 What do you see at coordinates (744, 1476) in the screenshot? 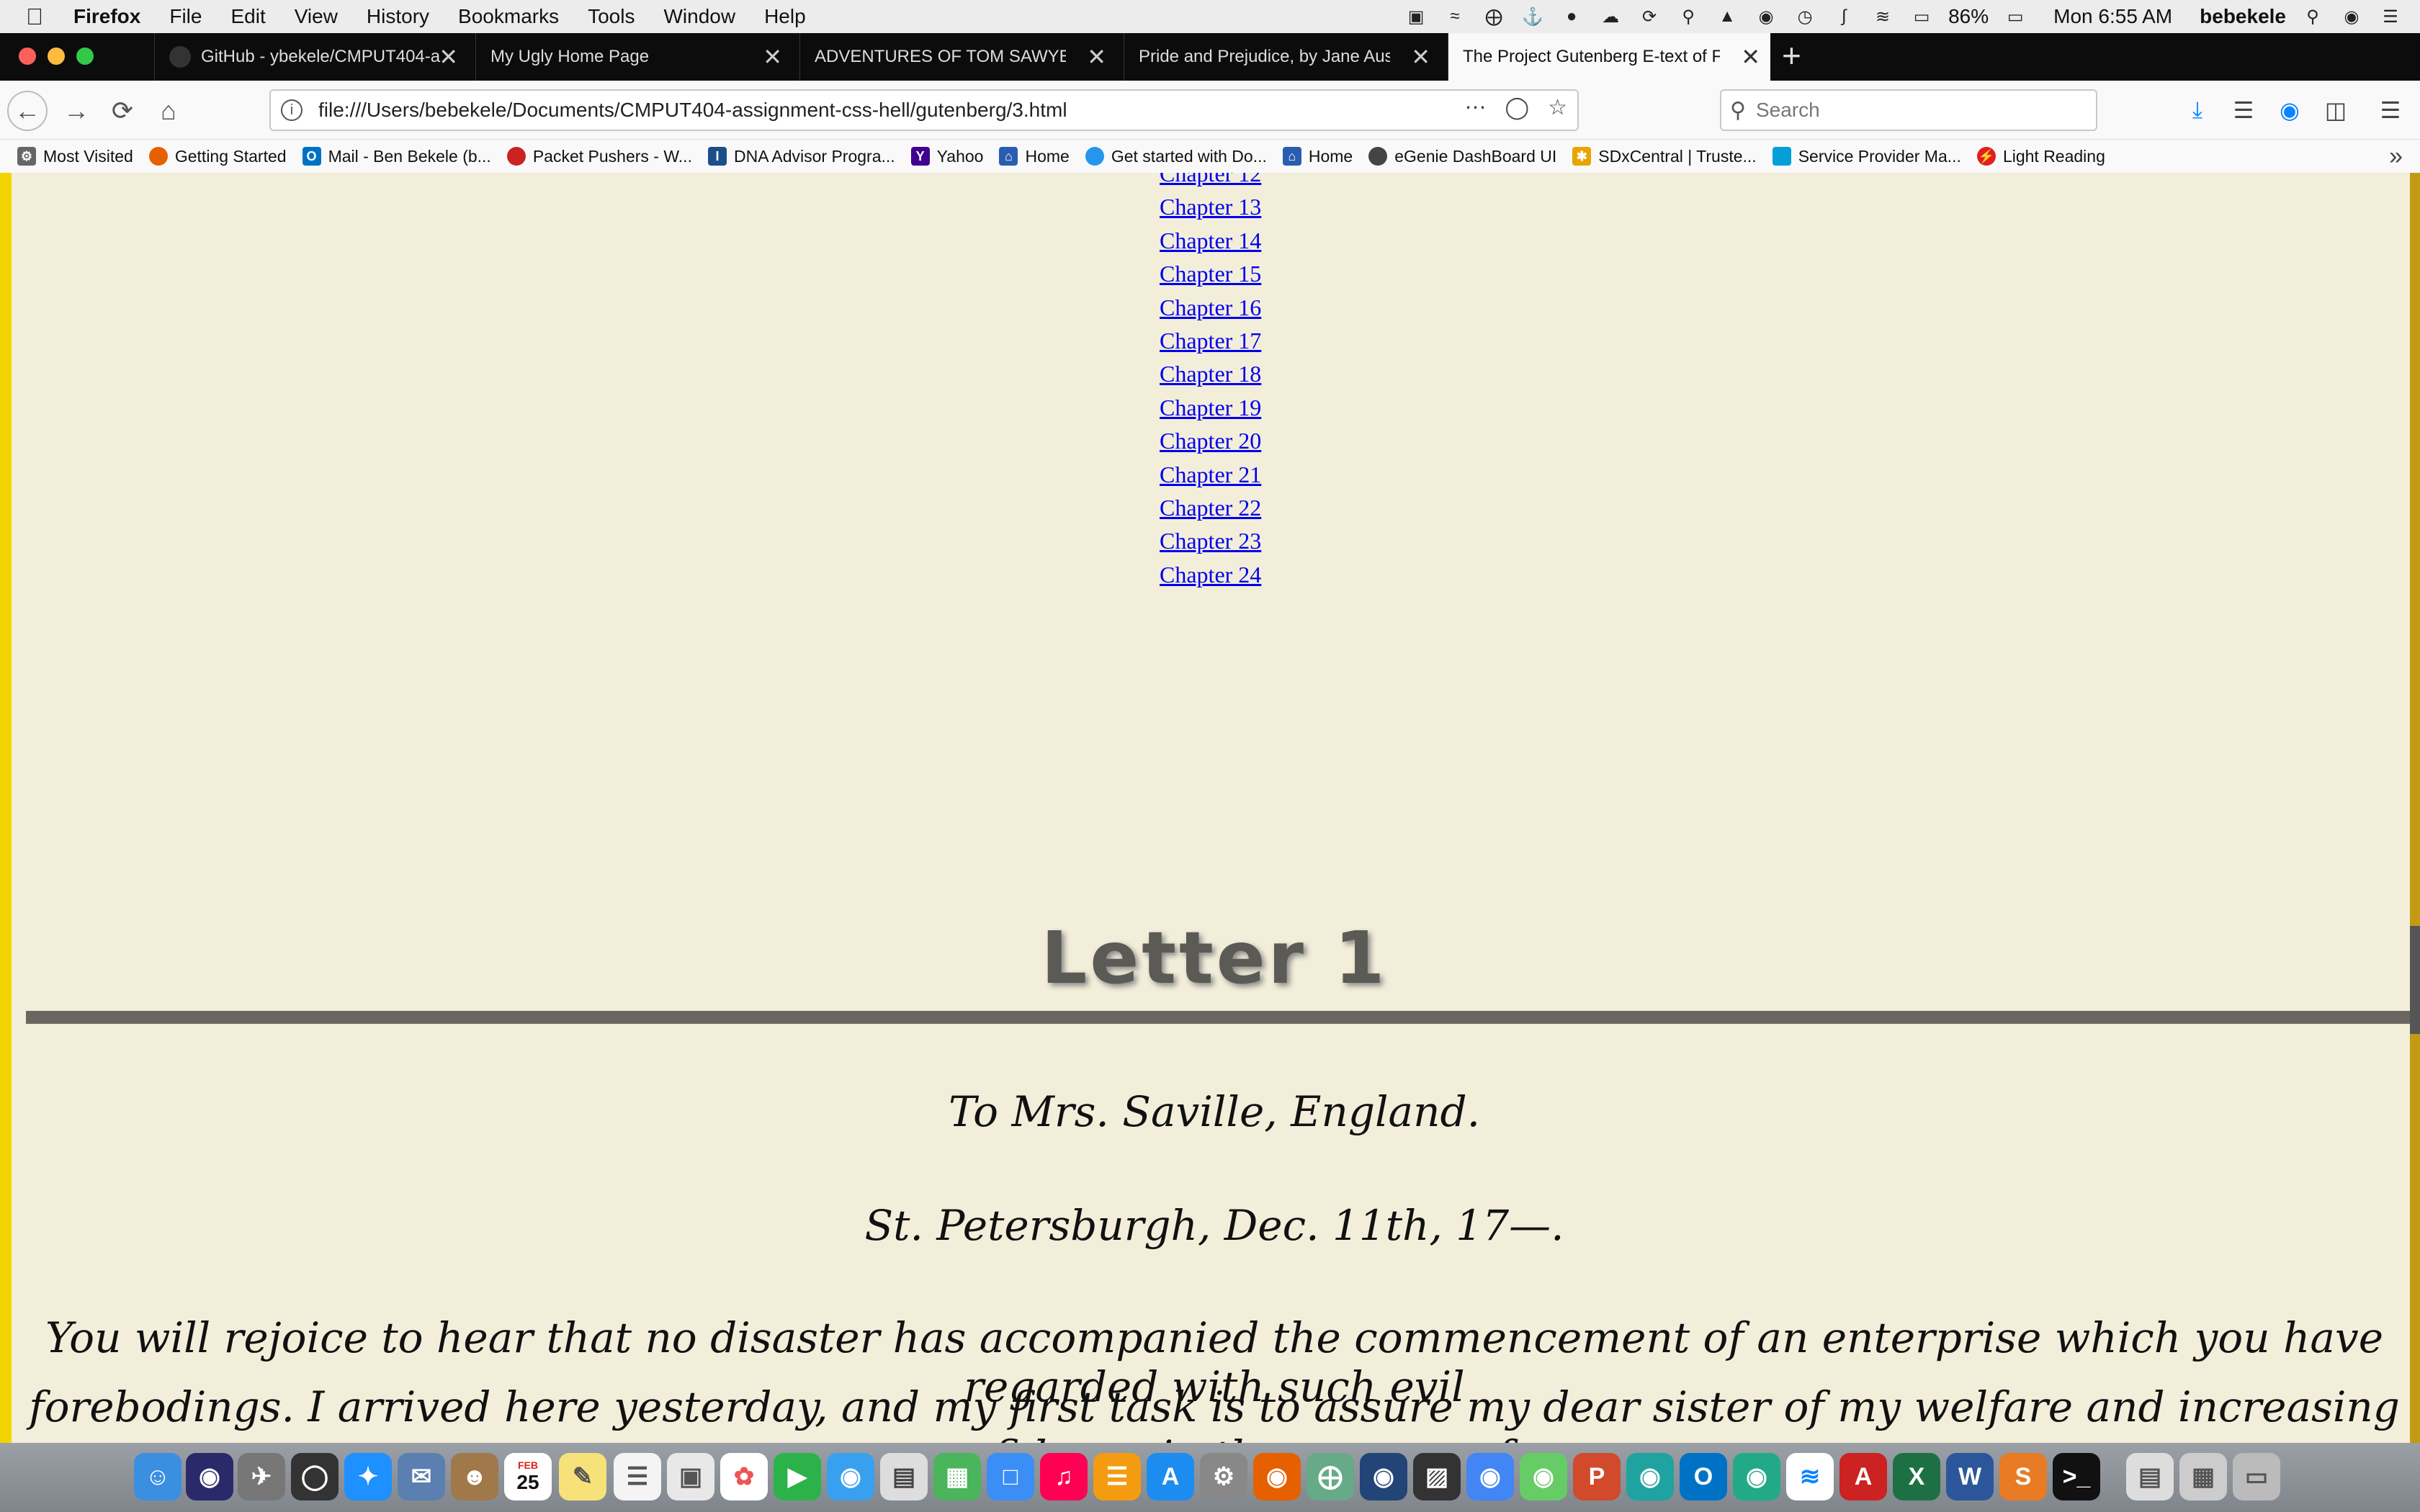
I see `photos-icon: ✿` at bounding box center [744, 1476].